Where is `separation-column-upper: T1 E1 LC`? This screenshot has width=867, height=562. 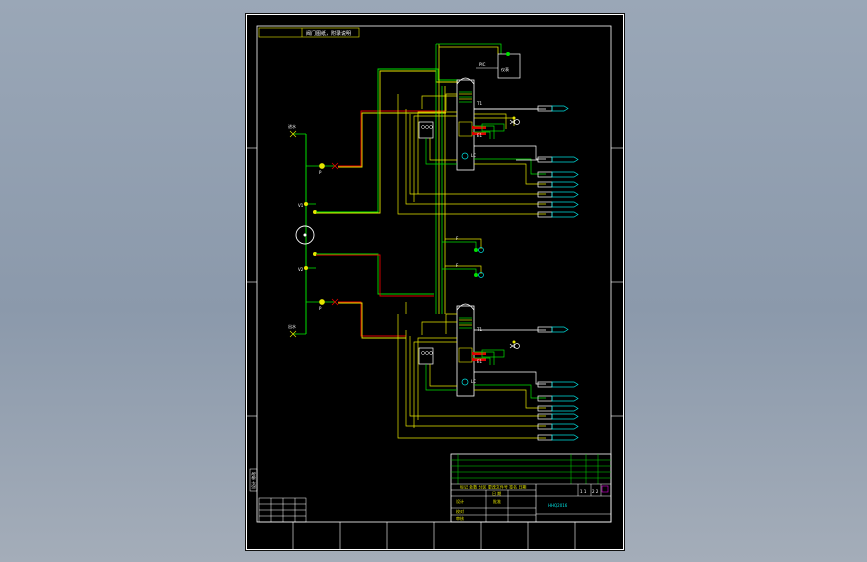 separation-column-upper: T1 E1 LC is located at coordinates (480, 124).